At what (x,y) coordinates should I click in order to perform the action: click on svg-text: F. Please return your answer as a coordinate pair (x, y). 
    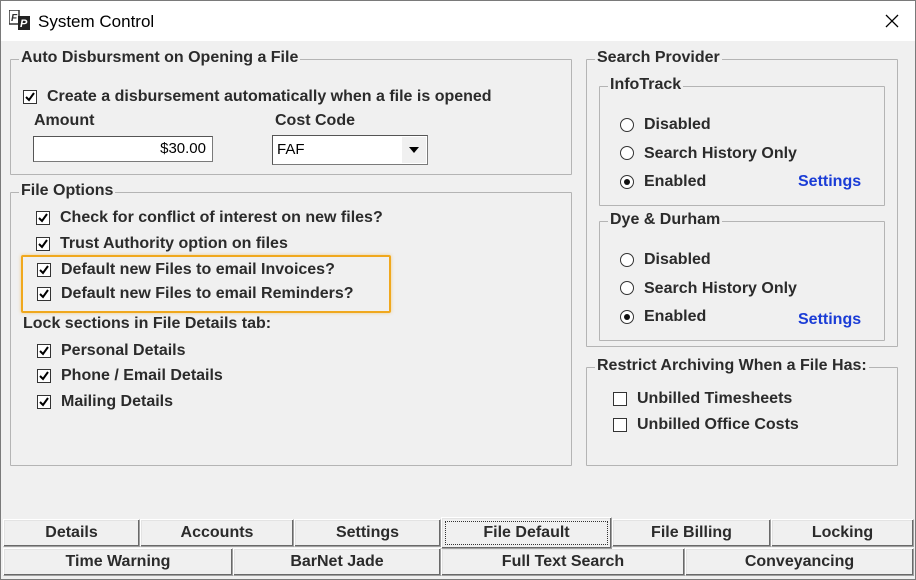
    Looking at the image, I should click on (14, 18).